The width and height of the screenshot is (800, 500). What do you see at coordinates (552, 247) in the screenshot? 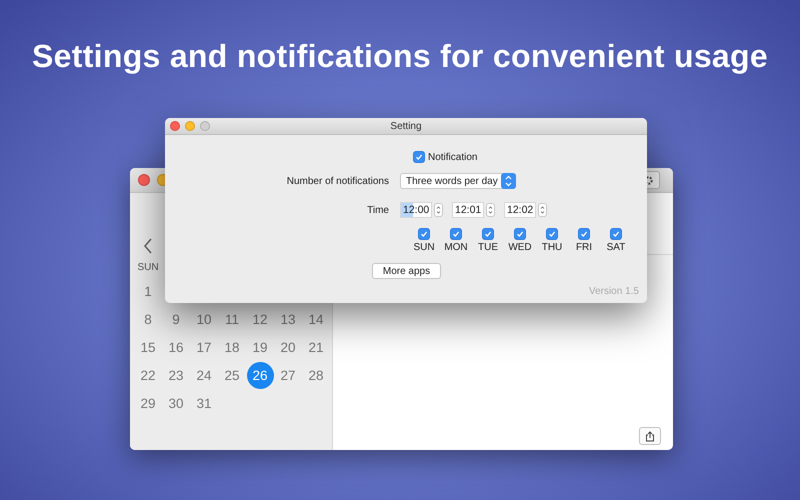
I see `weekday-label: THU` at bounding box center [552, 247].